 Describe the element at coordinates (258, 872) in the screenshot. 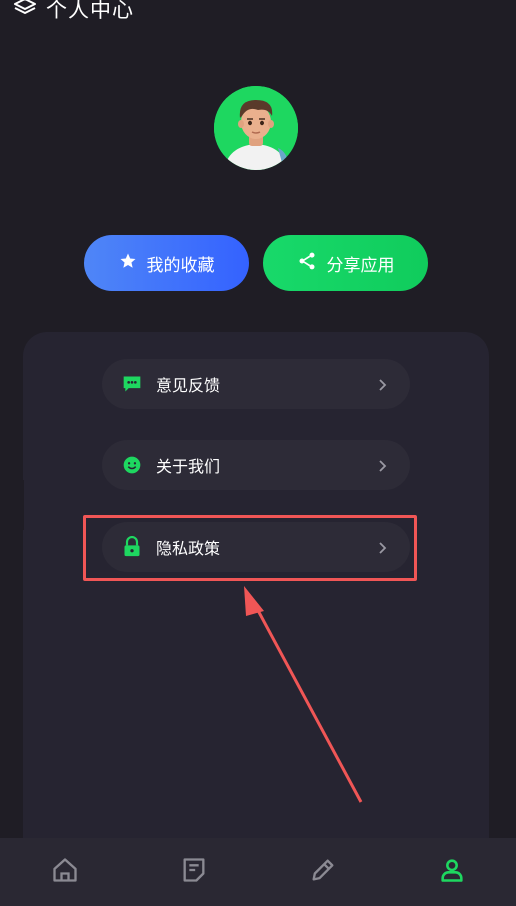

I see `bottom-tab-bar` at that location.